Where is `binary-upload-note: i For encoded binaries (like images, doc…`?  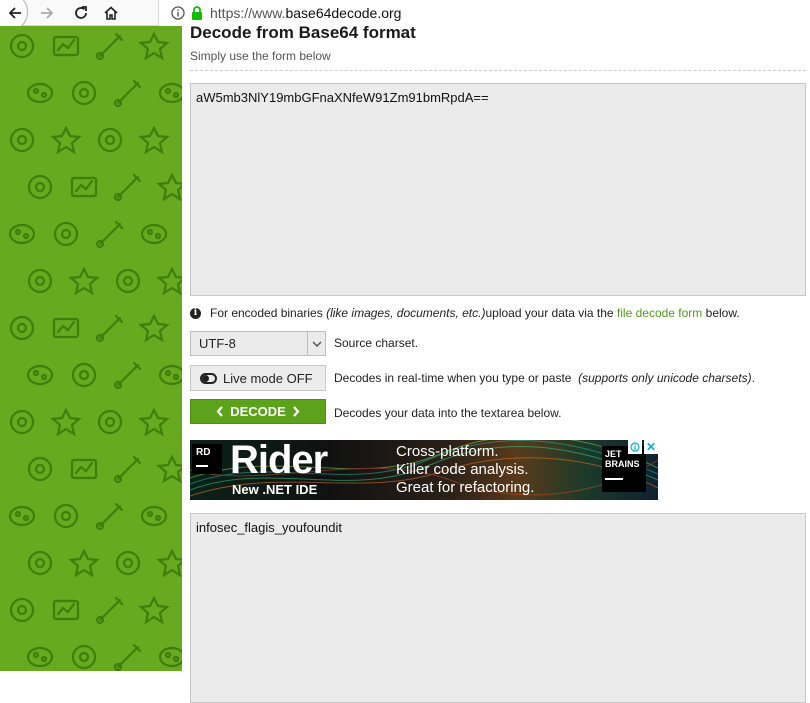 binary-upload-note: i For encoded binaries (like images, doc… is located at coordinates (465, 313).